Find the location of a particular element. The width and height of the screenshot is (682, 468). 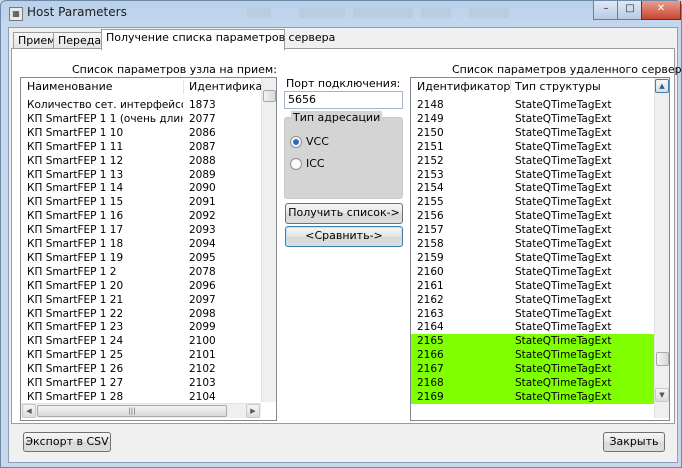

param-id-cell: 2103 is located at coordinates (202, 383).